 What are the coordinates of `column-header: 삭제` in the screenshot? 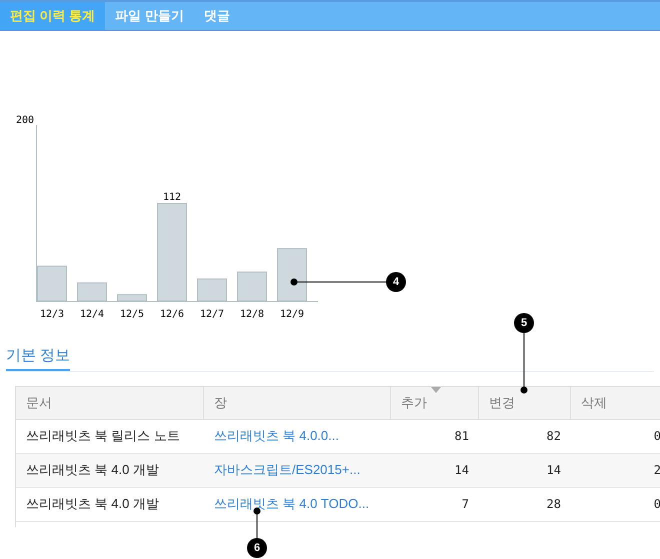 It's located at (615, 402).